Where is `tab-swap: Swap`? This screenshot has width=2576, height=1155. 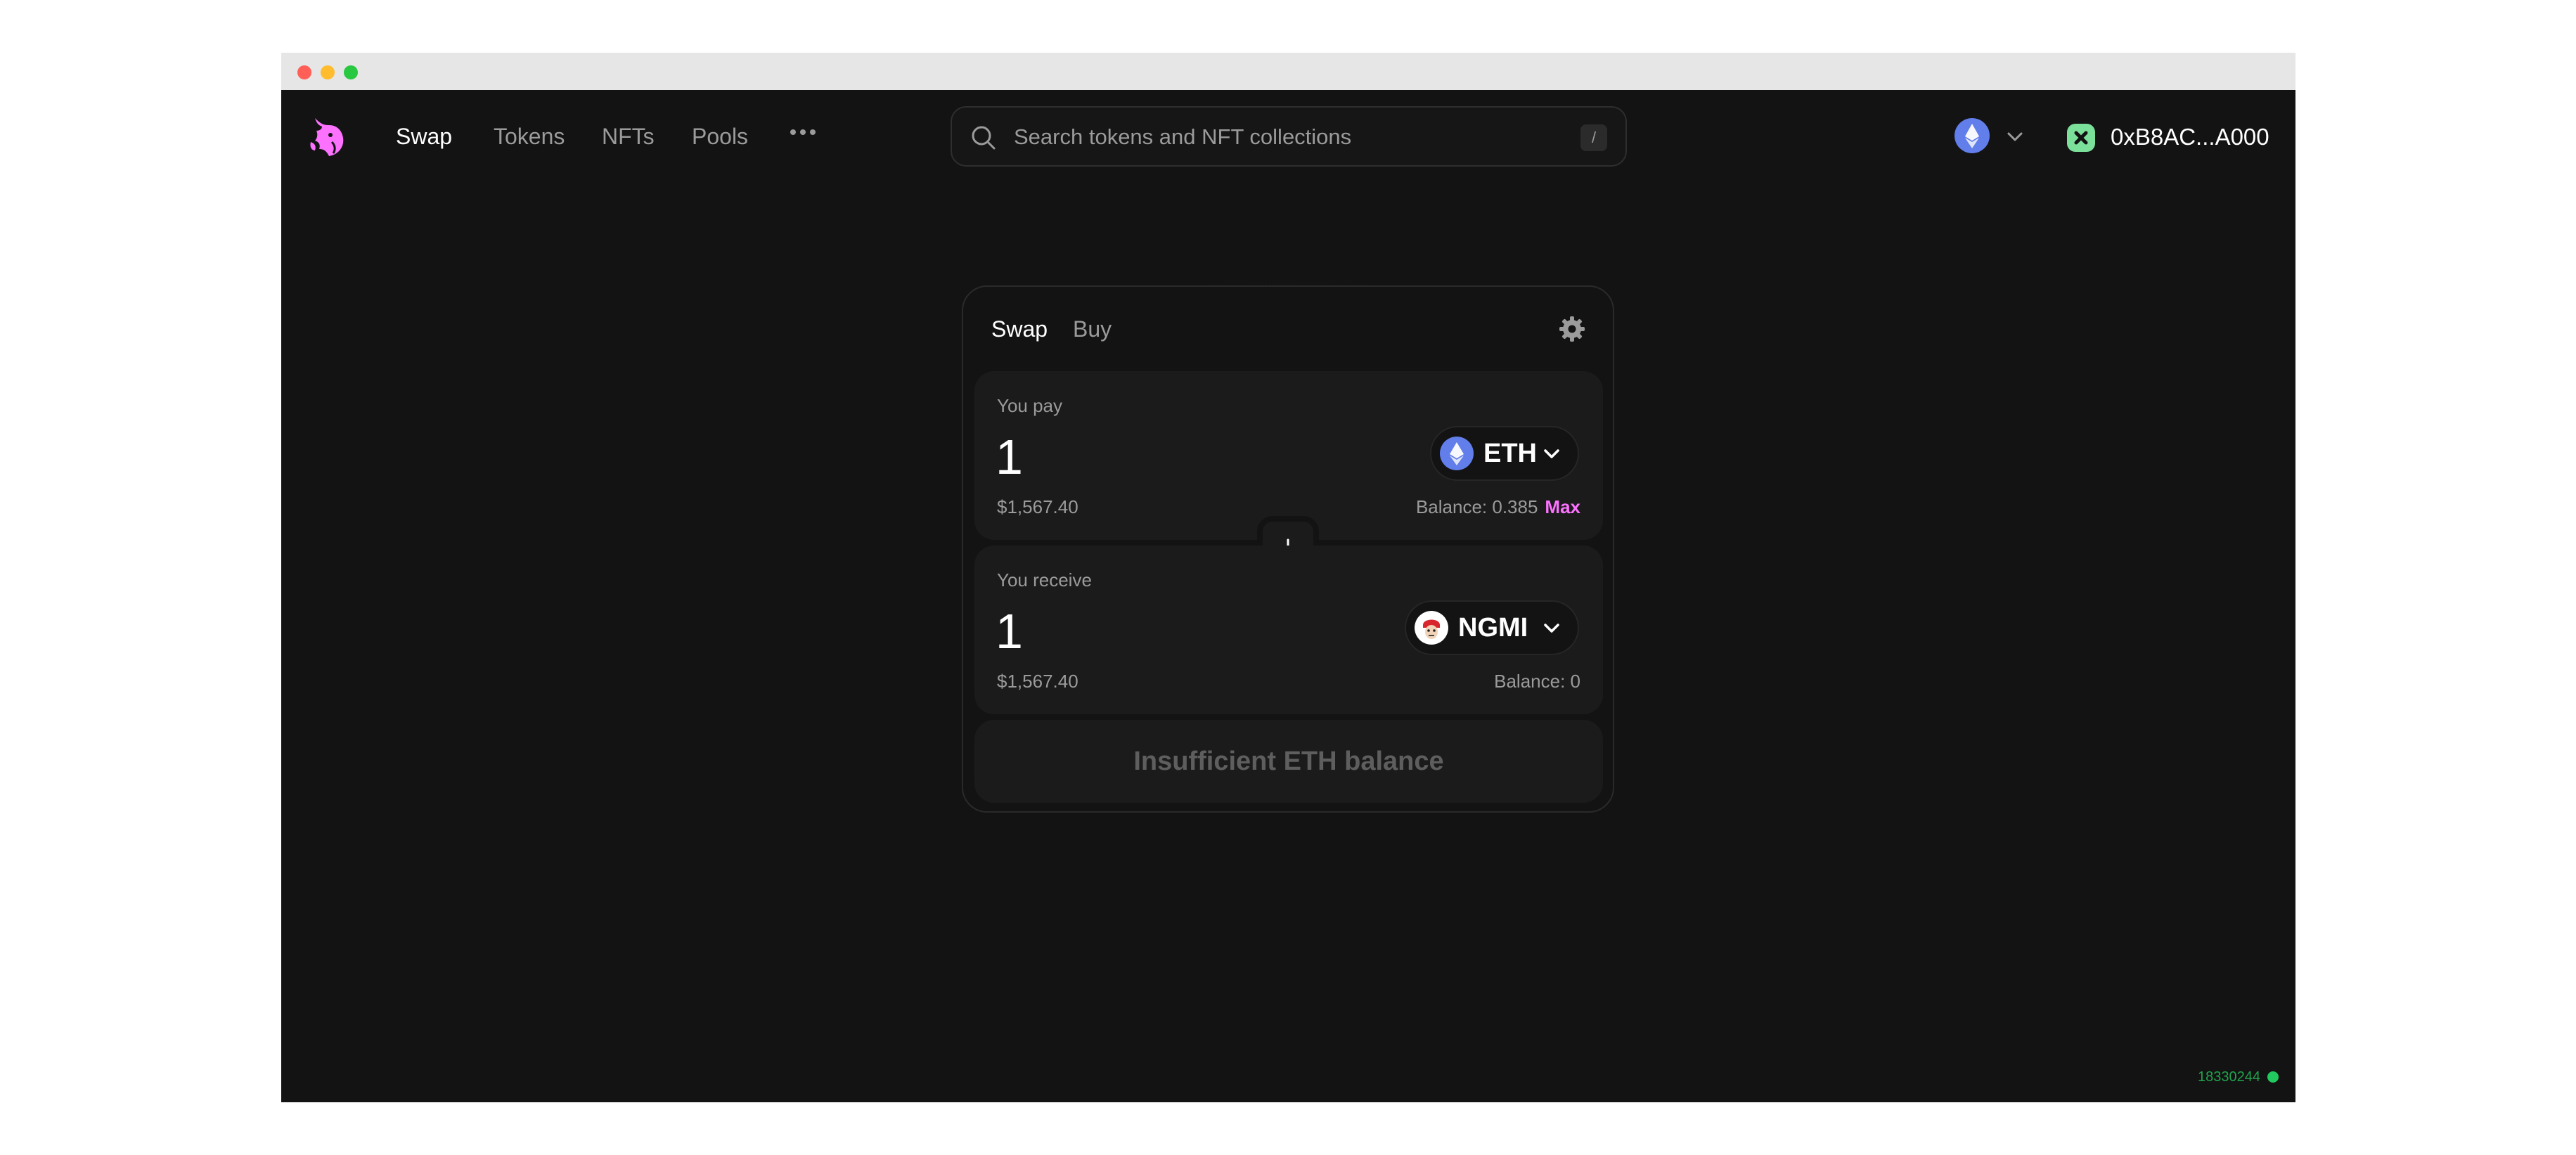 tab-swap: Swap is located at coordinates (1019, 329).